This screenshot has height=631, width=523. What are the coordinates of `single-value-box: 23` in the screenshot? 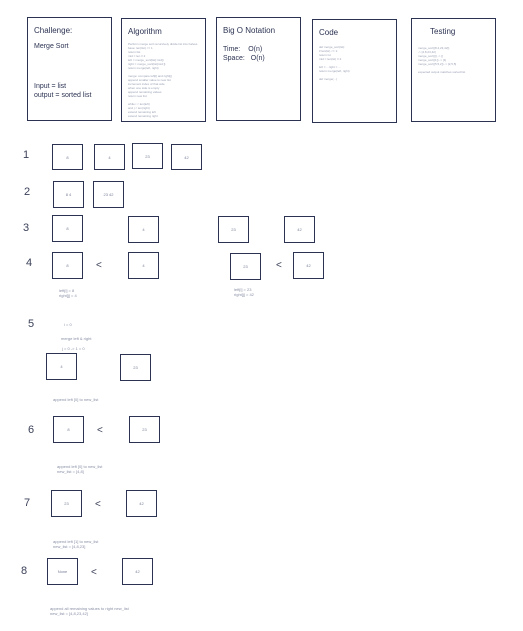 It's located at (233, 229).